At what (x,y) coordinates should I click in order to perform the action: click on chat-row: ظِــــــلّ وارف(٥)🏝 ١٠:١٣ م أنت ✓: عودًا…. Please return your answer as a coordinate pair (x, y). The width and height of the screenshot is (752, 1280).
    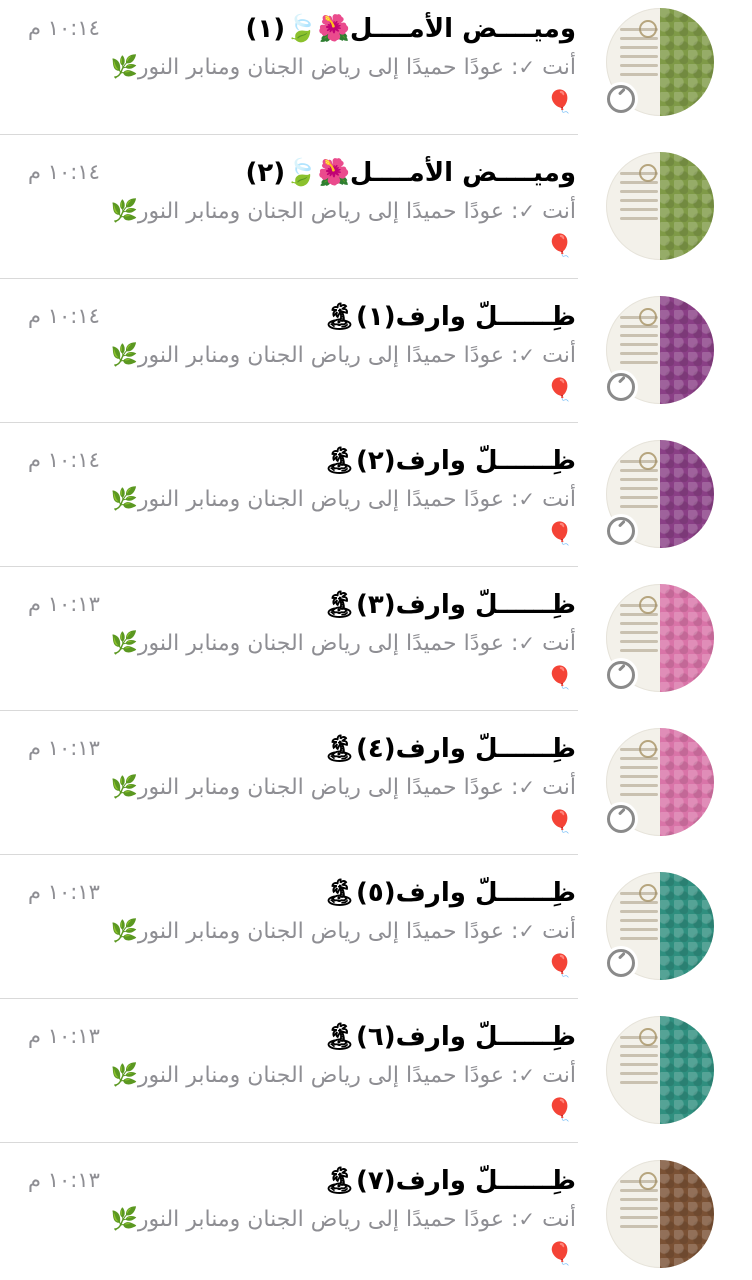
    Looking at the image, I should click on (376, 936).